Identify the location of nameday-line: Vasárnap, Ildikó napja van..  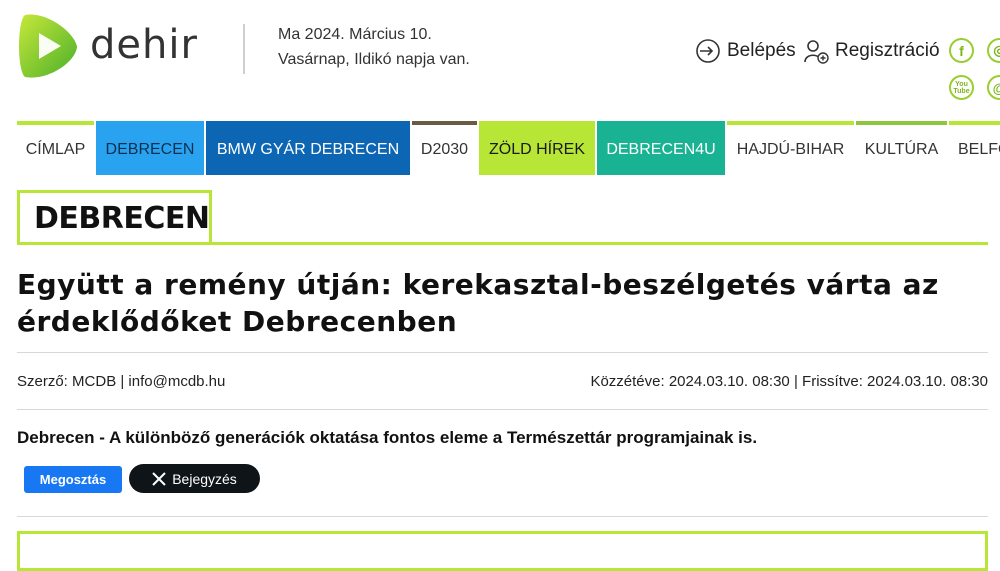
(374, 59).